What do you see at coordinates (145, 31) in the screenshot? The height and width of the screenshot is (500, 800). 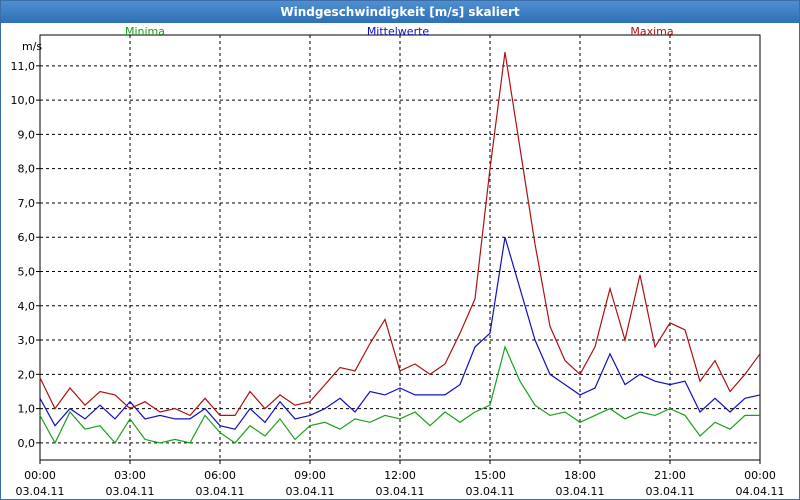 I see `legend-minima: Minima` at bounding box center [145, 31].